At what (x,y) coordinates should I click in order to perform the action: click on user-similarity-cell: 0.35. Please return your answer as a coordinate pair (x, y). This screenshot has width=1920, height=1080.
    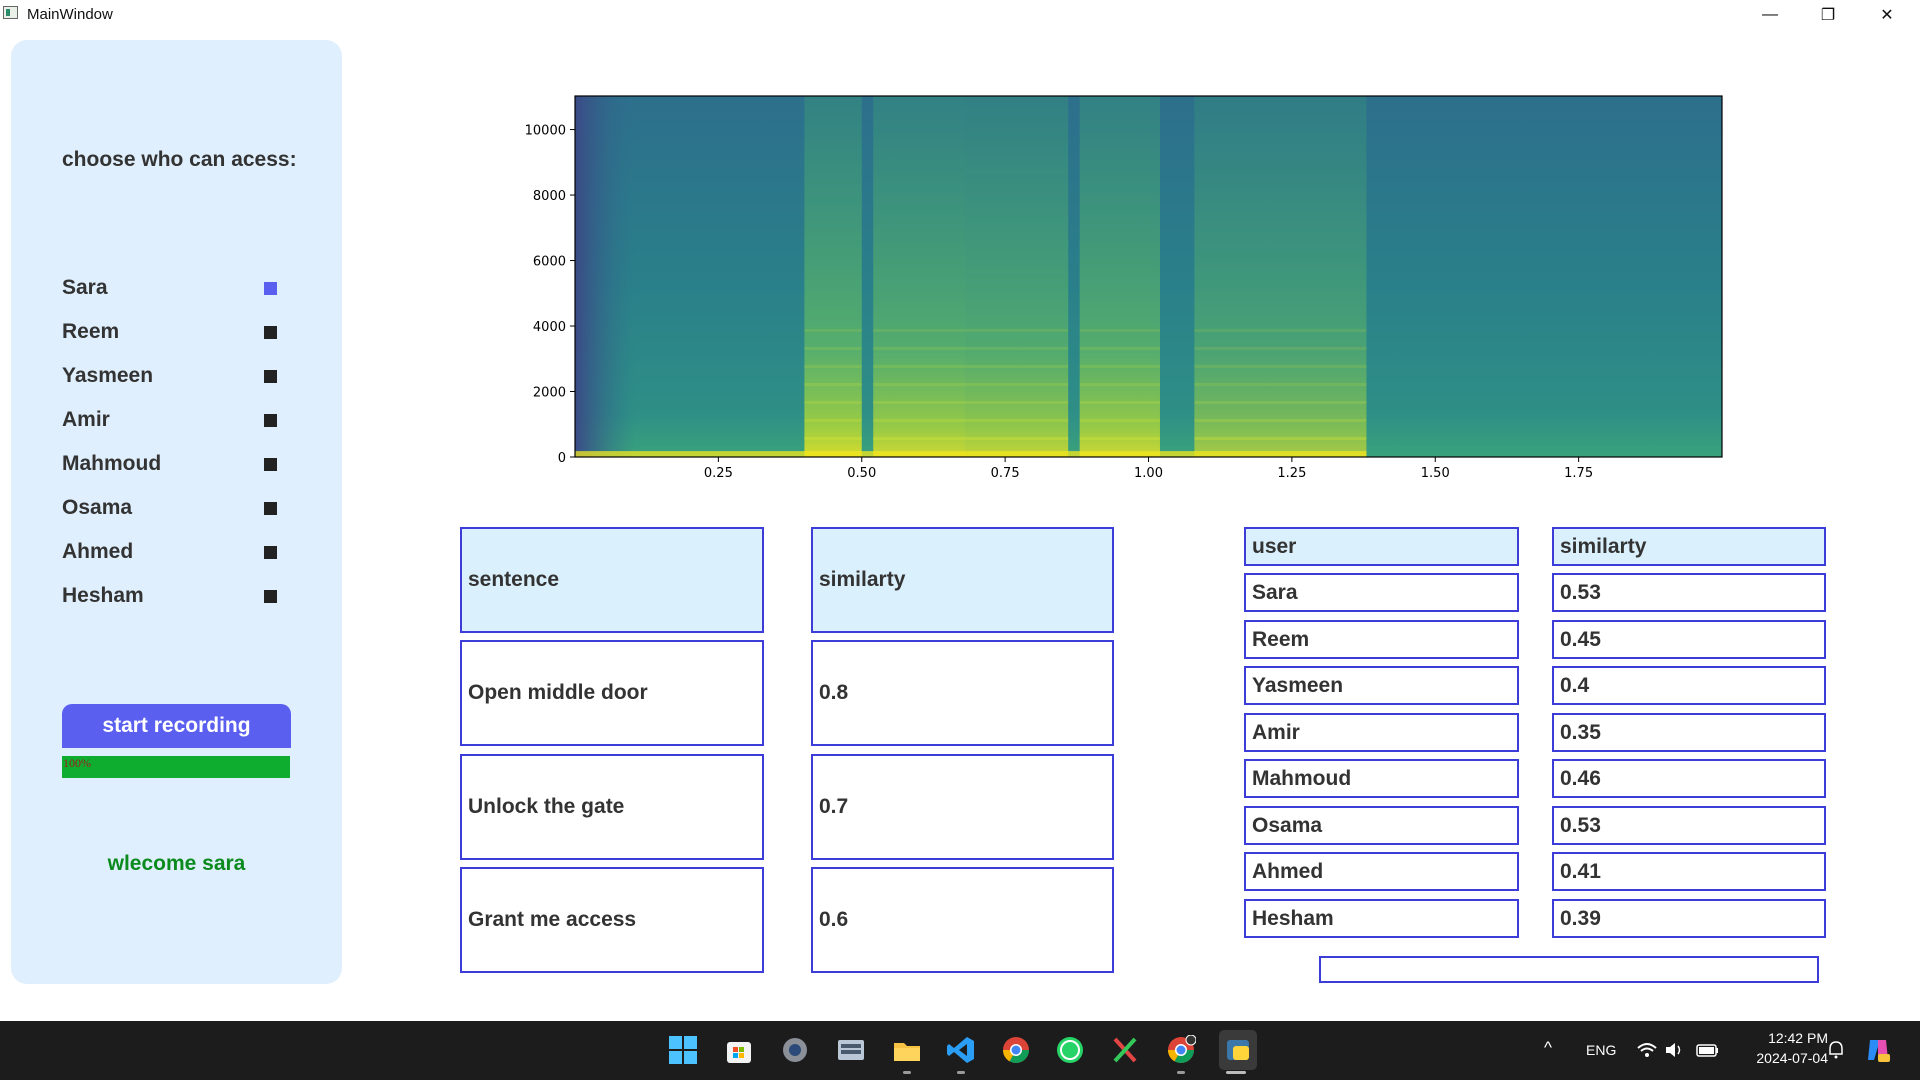
    Looking at the image, I should click on (1689, 732).